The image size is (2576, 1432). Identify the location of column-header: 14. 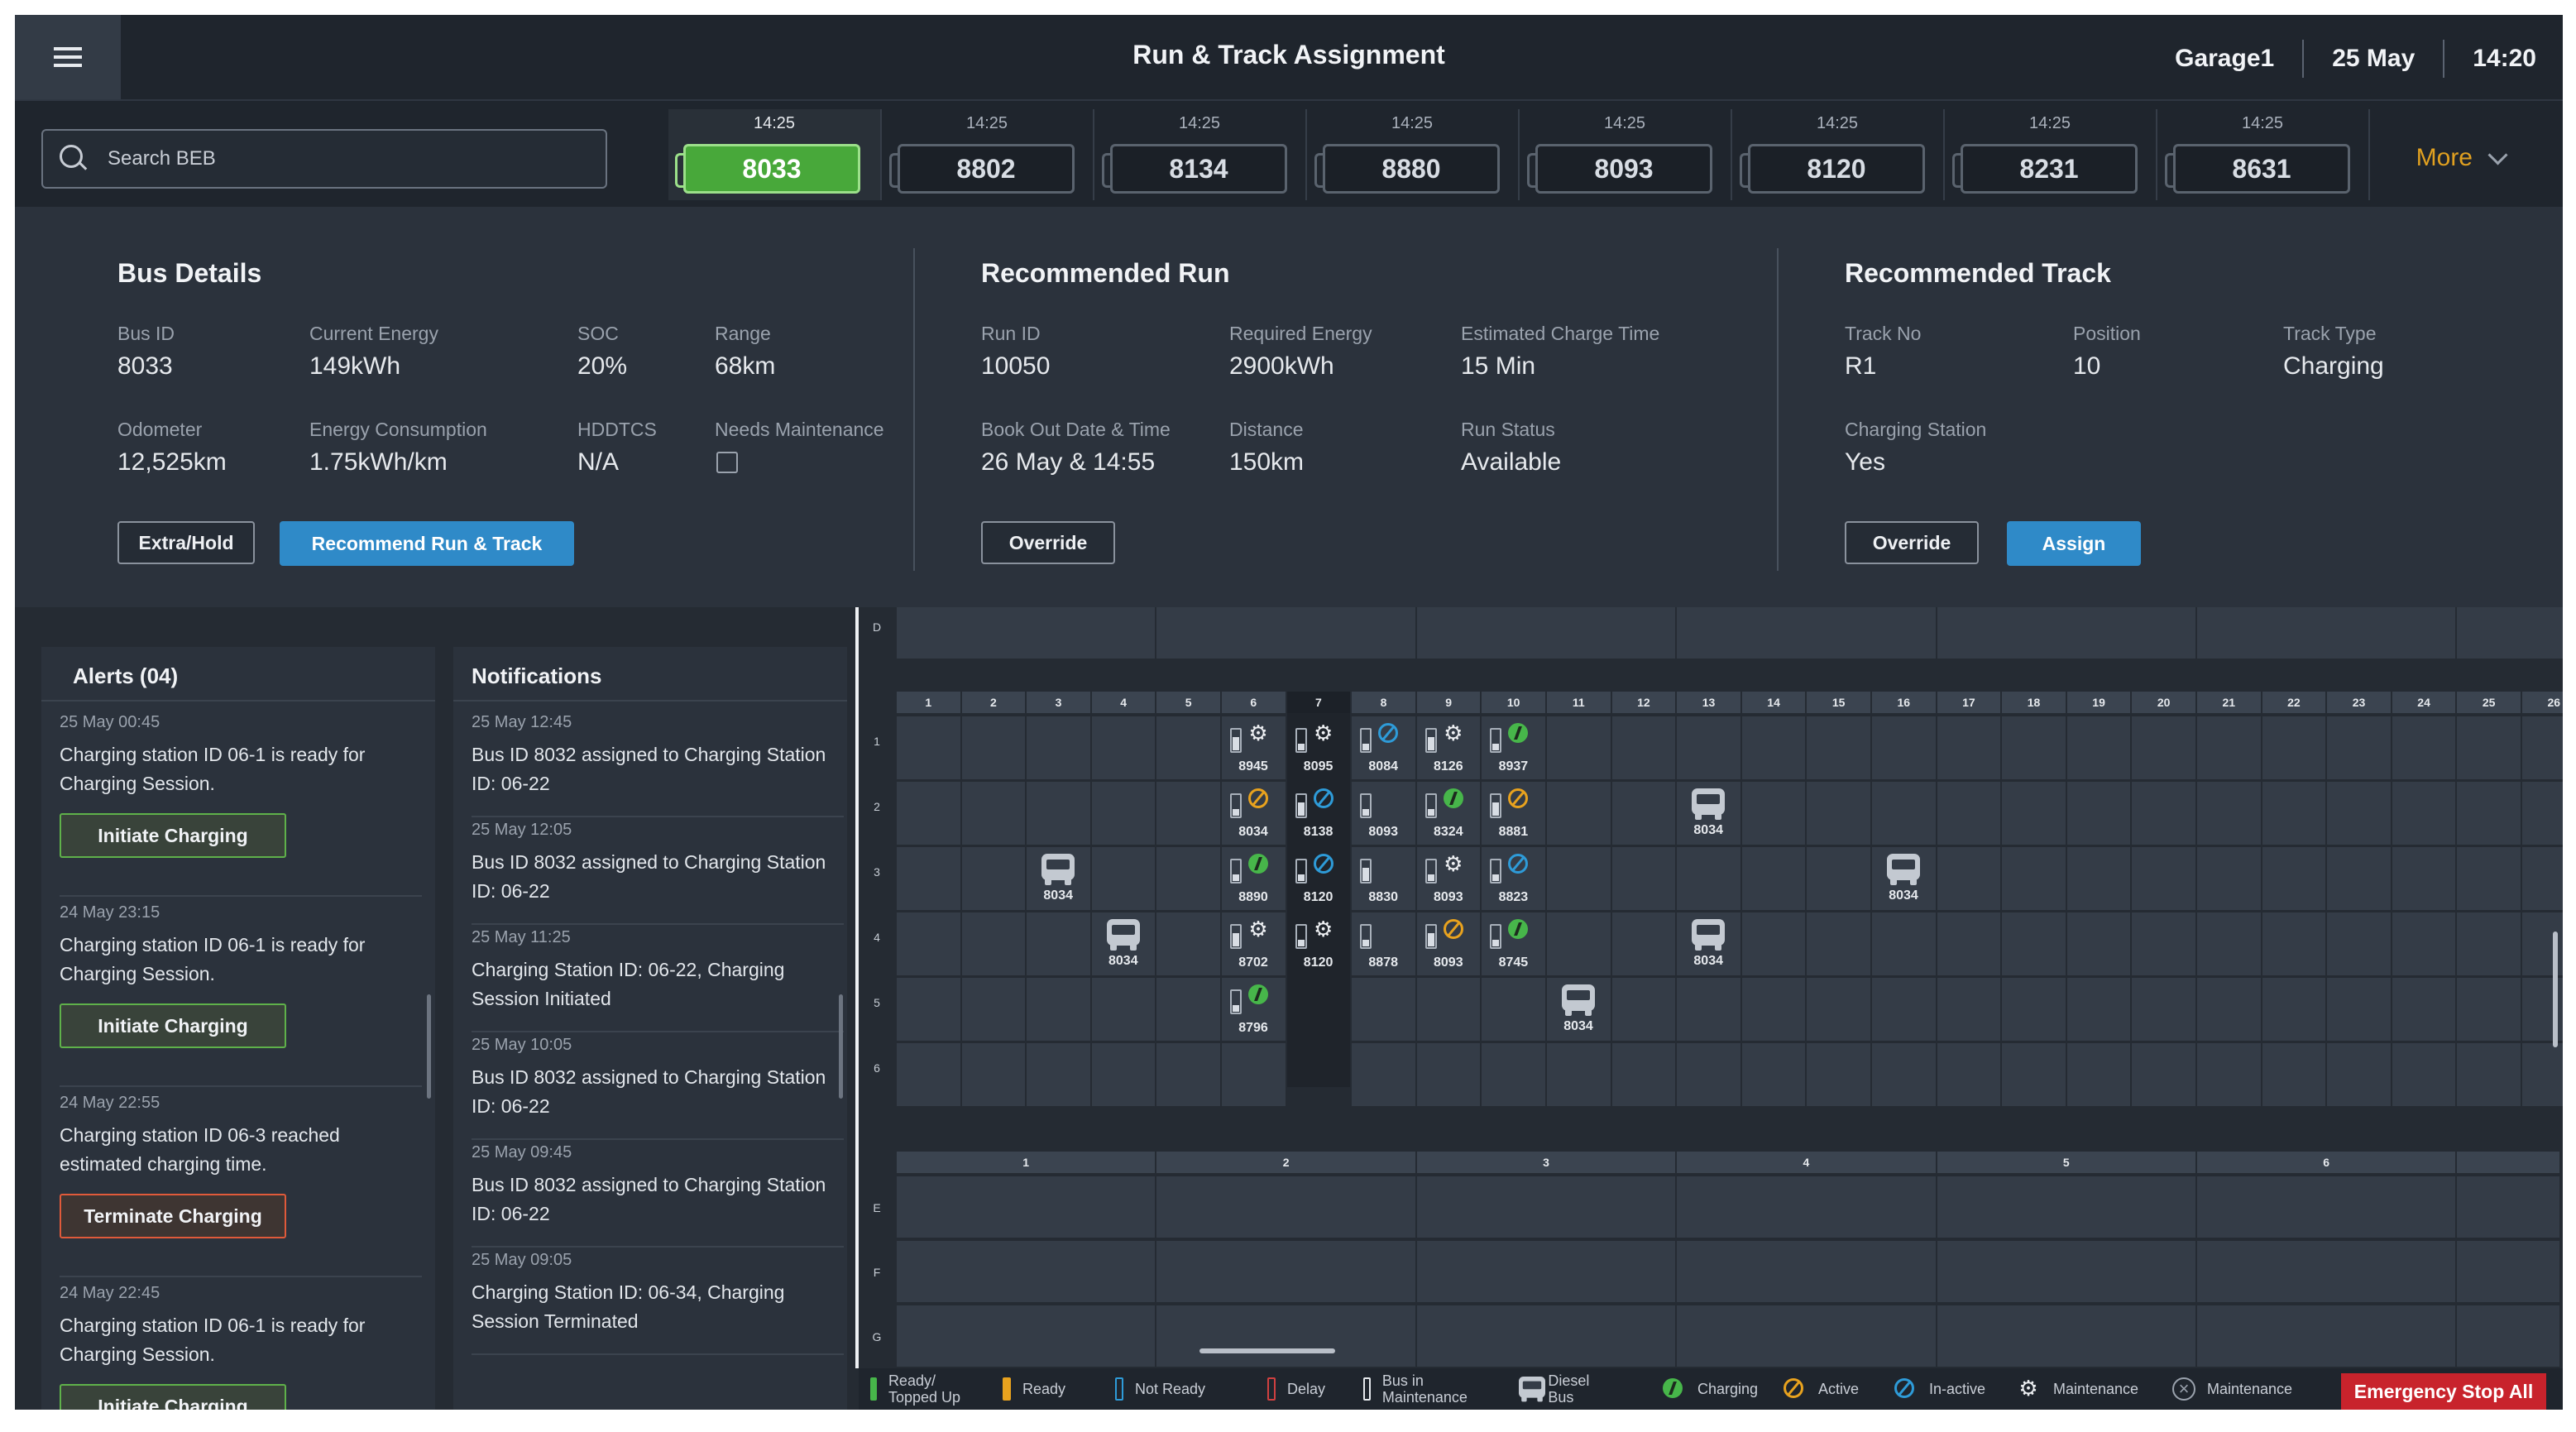
(1774, 702).